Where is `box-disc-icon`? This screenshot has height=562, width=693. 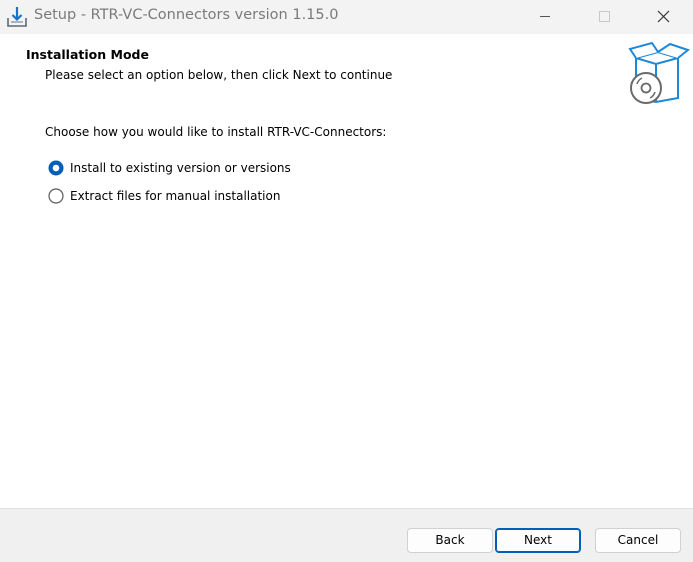 box-disc-icon is located at coordinates (658, 72).